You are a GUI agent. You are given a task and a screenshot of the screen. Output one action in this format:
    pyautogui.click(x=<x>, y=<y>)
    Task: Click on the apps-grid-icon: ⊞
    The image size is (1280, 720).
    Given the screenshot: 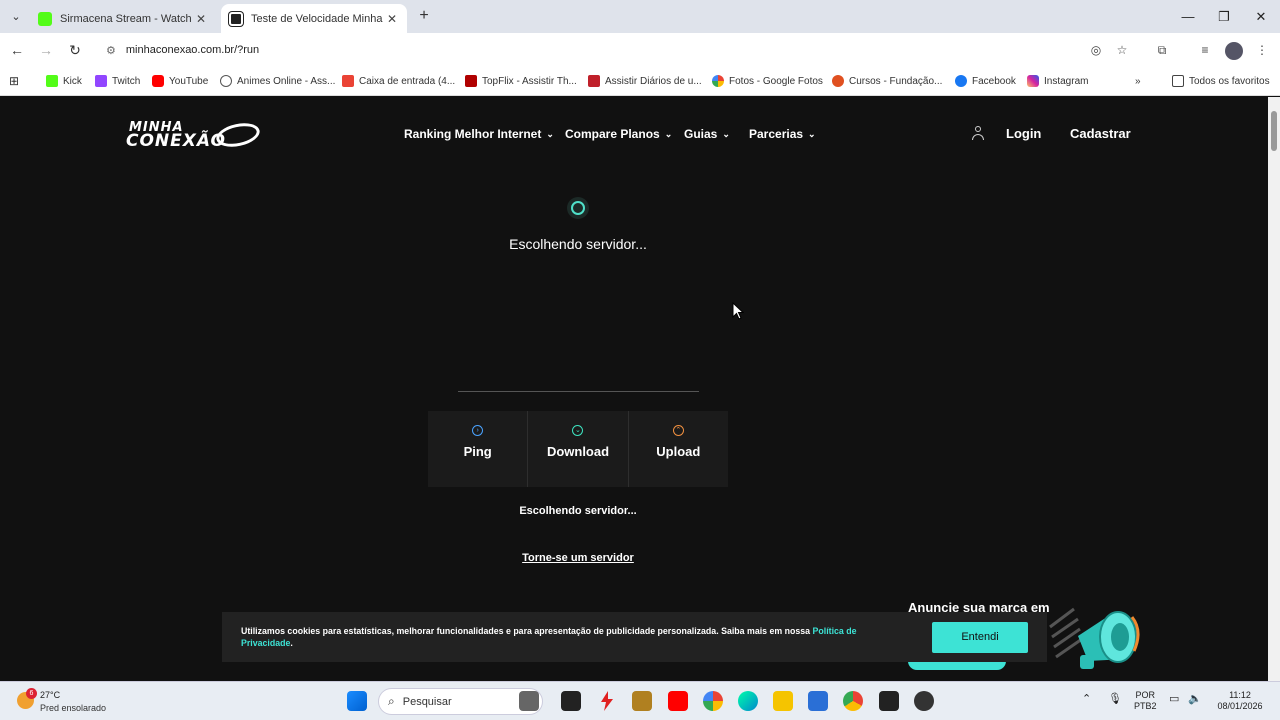 What is the action you would take?
    pyautogui.click(x=14, y=81)
    